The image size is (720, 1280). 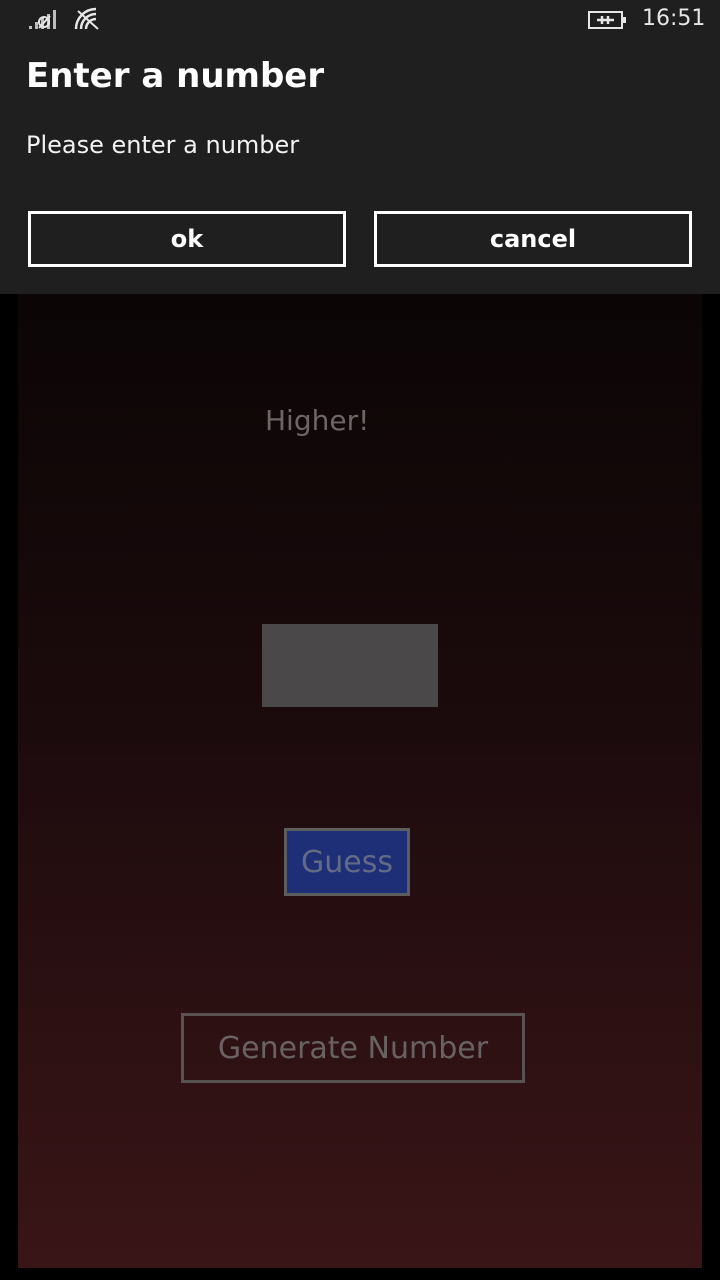 I want to click on cancel-button: cancel, so click(x=533, y=239).